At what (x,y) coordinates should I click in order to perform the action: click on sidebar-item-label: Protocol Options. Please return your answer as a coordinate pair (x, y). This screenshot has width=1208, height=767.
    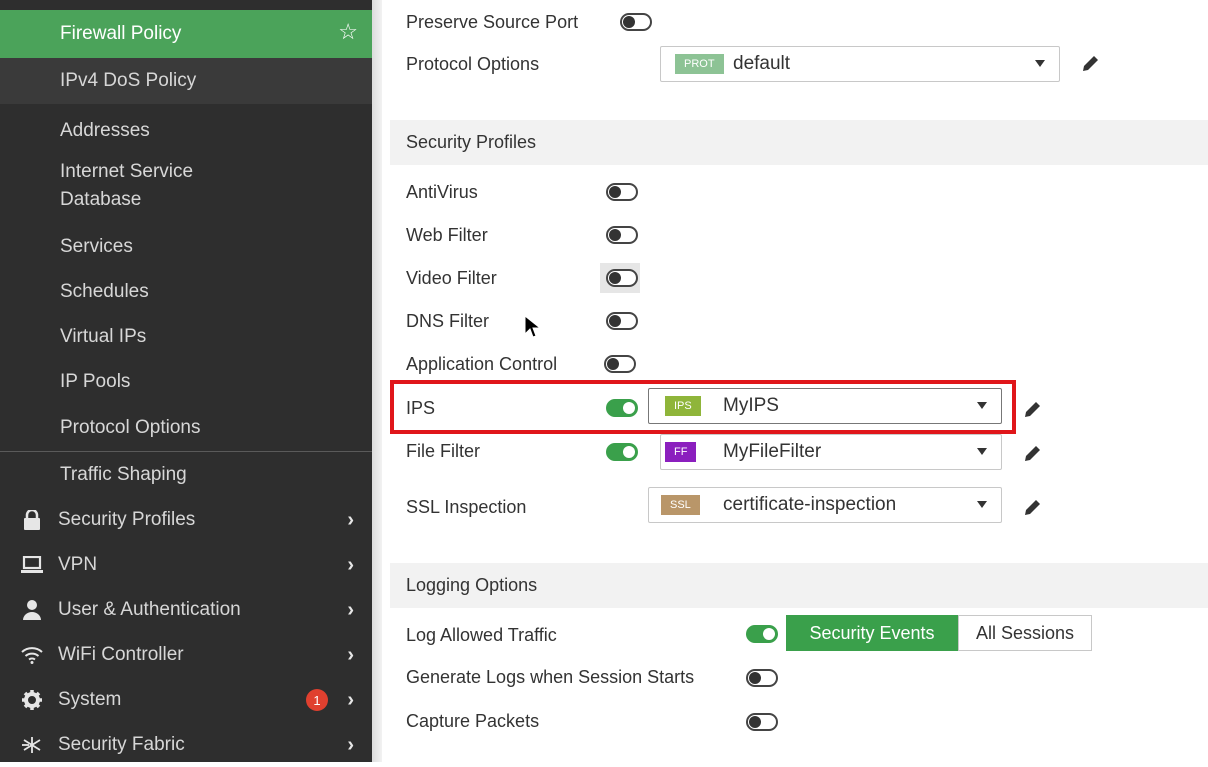
    Looking at the image, I should click on (130, 427).